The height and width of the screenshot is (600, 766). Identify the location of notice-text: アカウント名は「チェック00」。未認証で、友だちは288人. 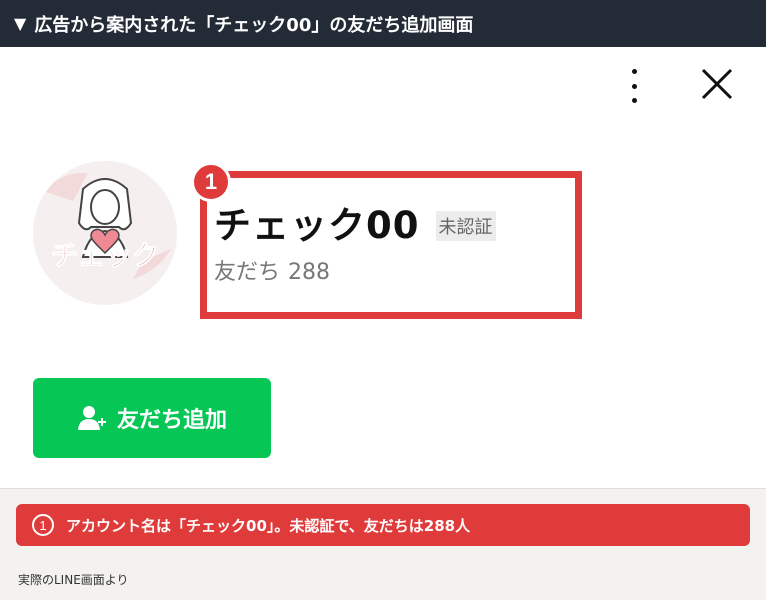
(268, 525).